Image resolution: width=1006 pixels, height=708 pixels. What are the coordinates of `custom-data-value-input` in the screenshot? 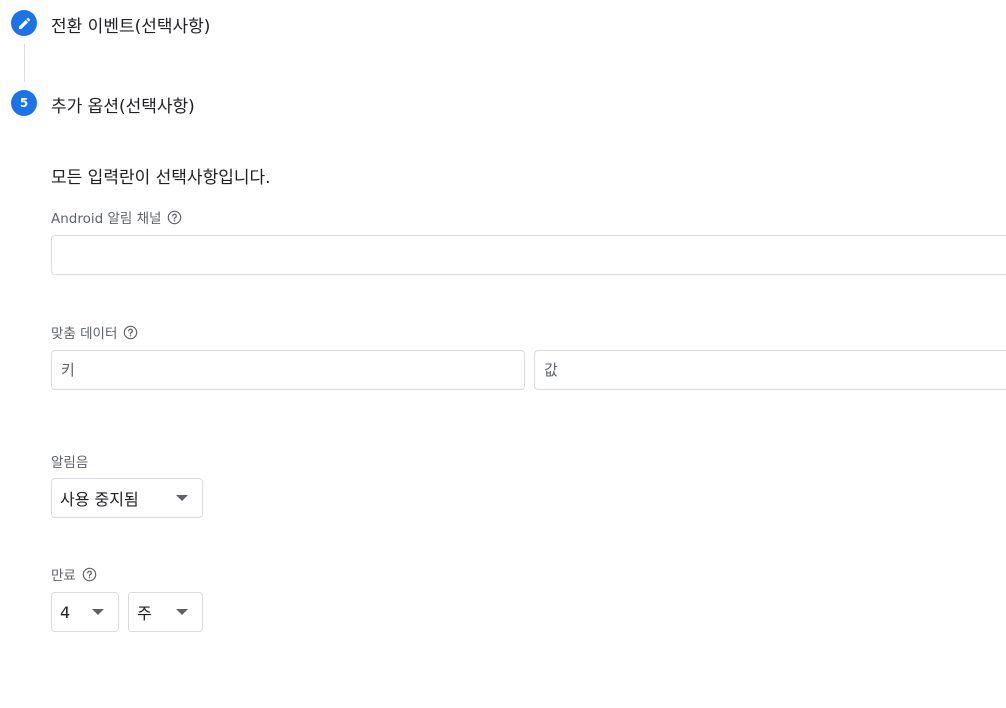 It's located at (770, 370).